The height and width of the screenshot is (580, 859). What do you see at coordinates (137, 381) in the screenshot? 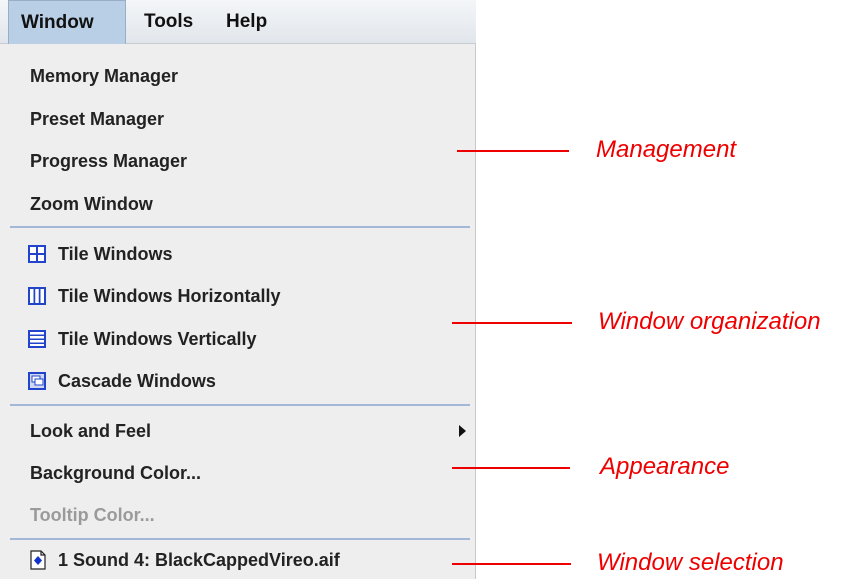
I see `menu-item-label: Cascade Windows` at bounding box center [137, 381].